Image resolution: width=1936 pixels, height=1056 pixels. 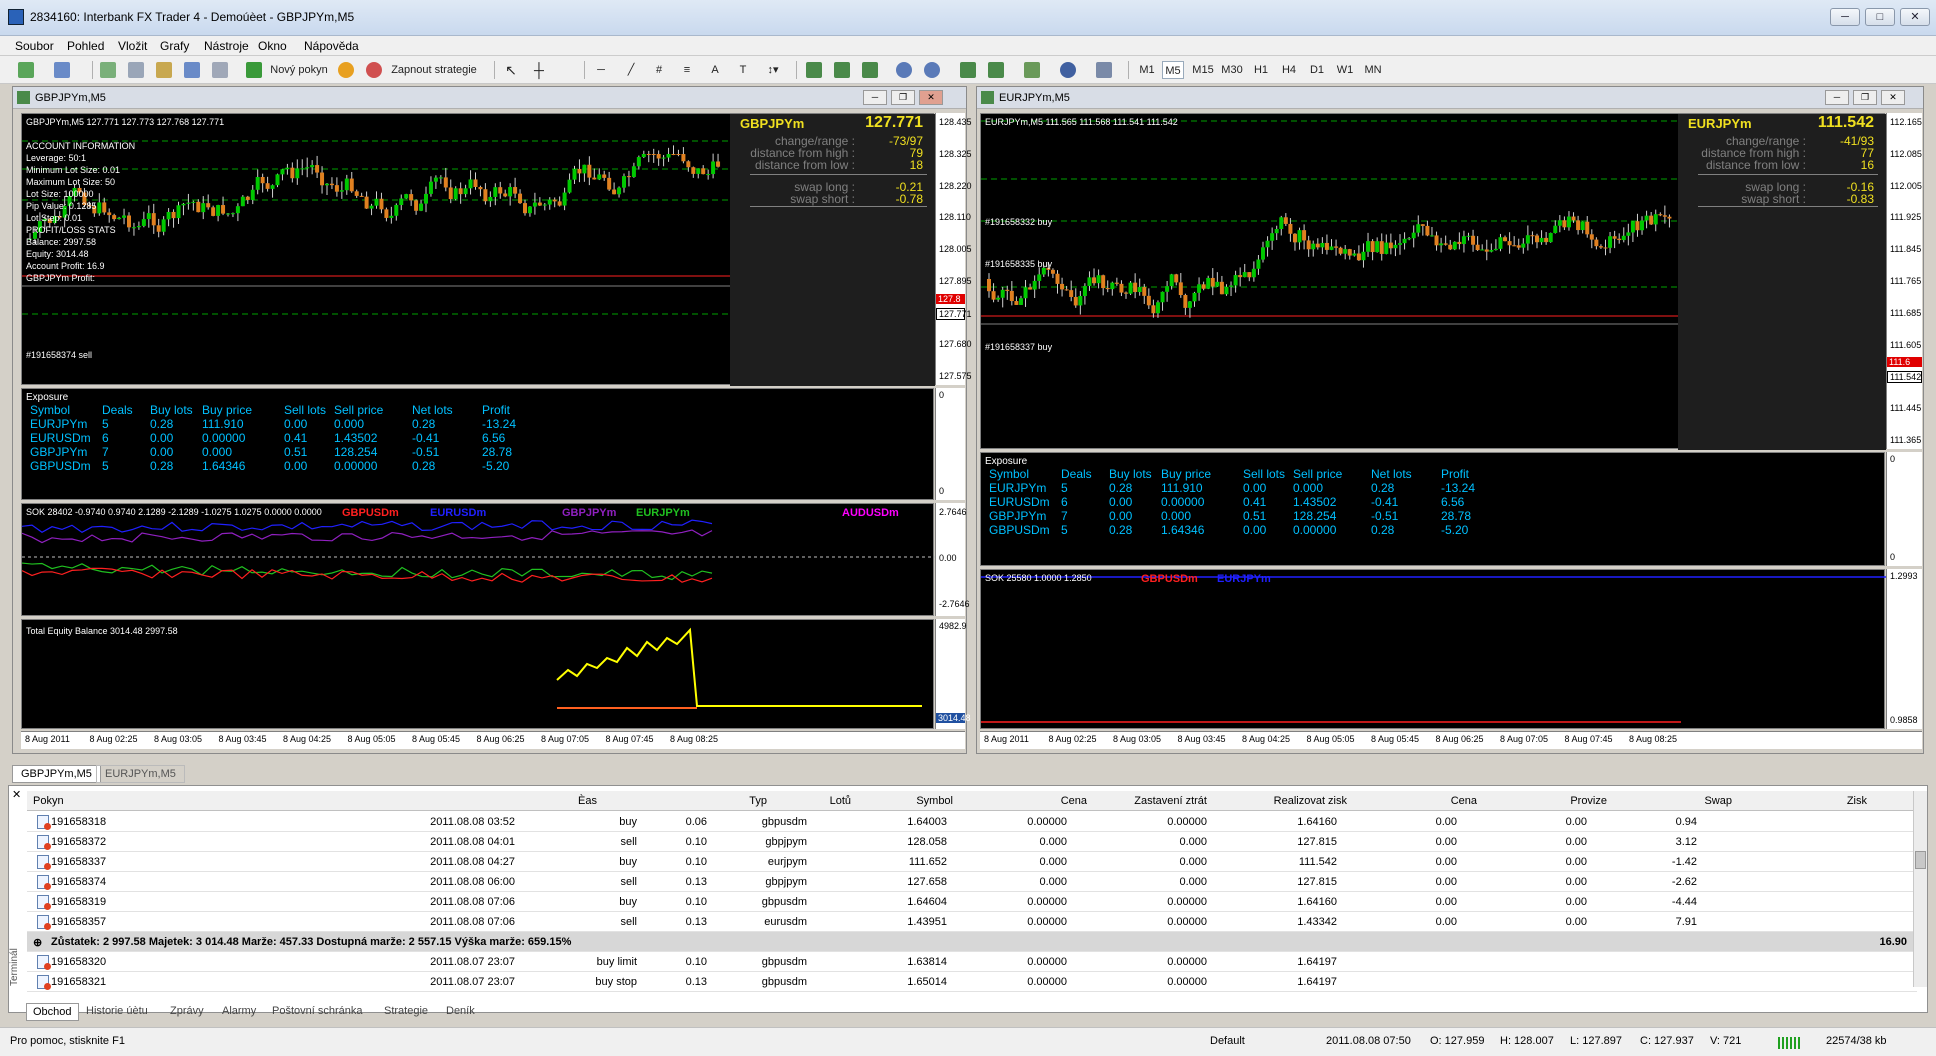 I want to click on crosshair-icon: ┼, so click(x=539, y=70).